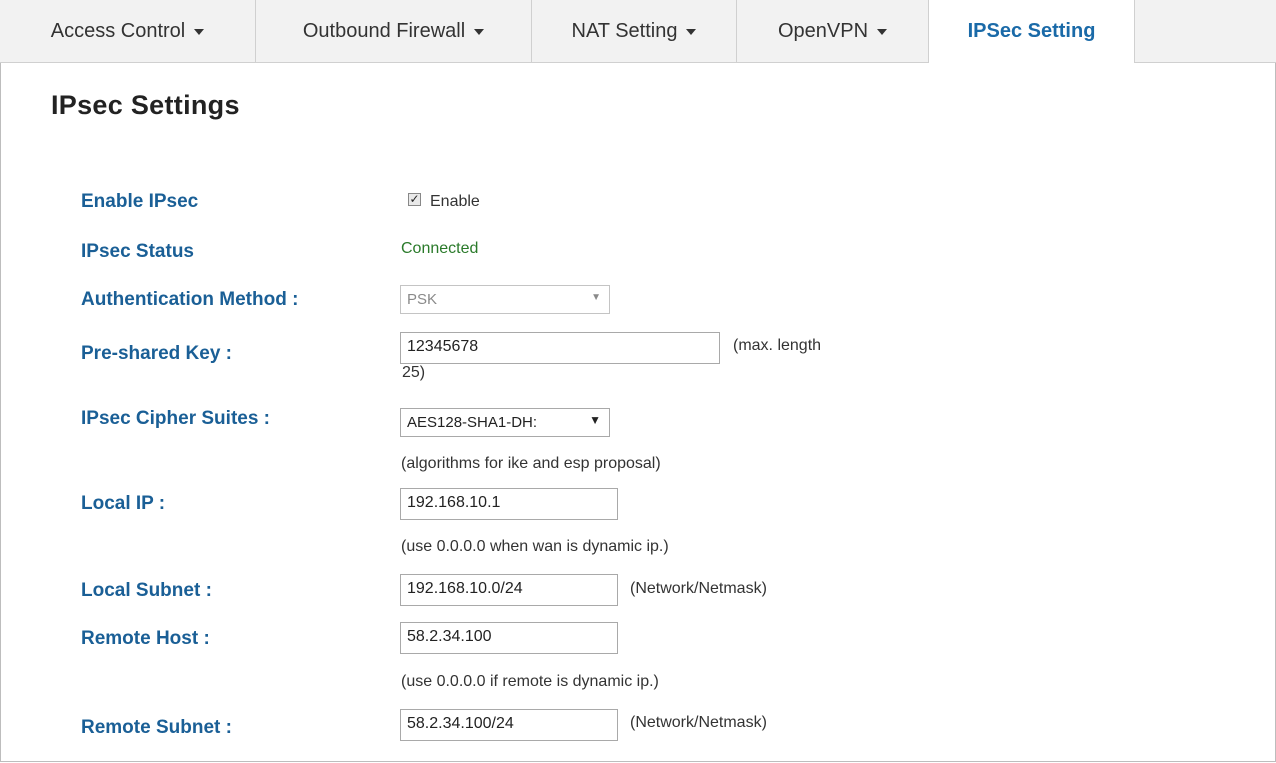 The width and height of the screenshot is (1276, 763). What do you see at coordinates (530, 681) in the screenshot?
I see `remote-host-hint: (use 0.0.0.0 if remote is dynamic ip.)` at bounding box center [530, 681].